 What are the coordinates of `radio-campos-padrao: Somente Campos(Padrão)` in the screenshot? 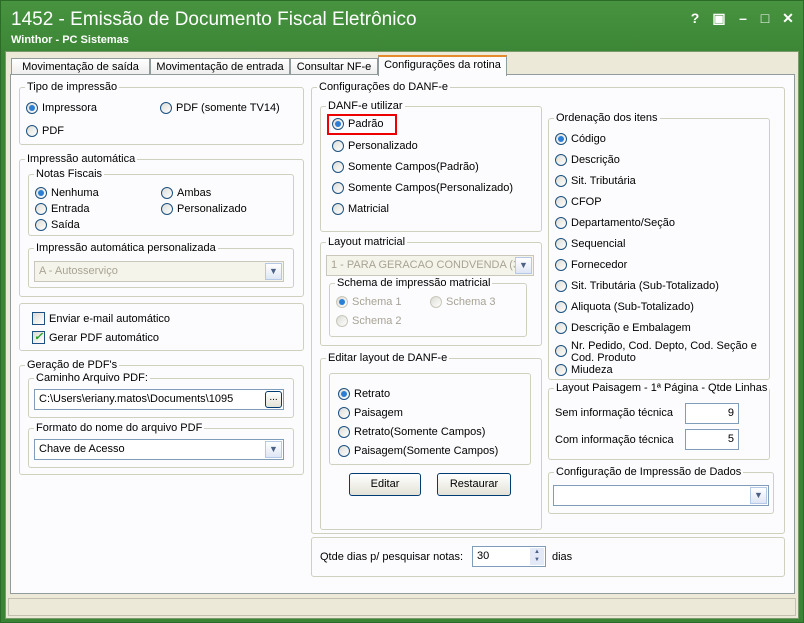 It's located at (405, 167).